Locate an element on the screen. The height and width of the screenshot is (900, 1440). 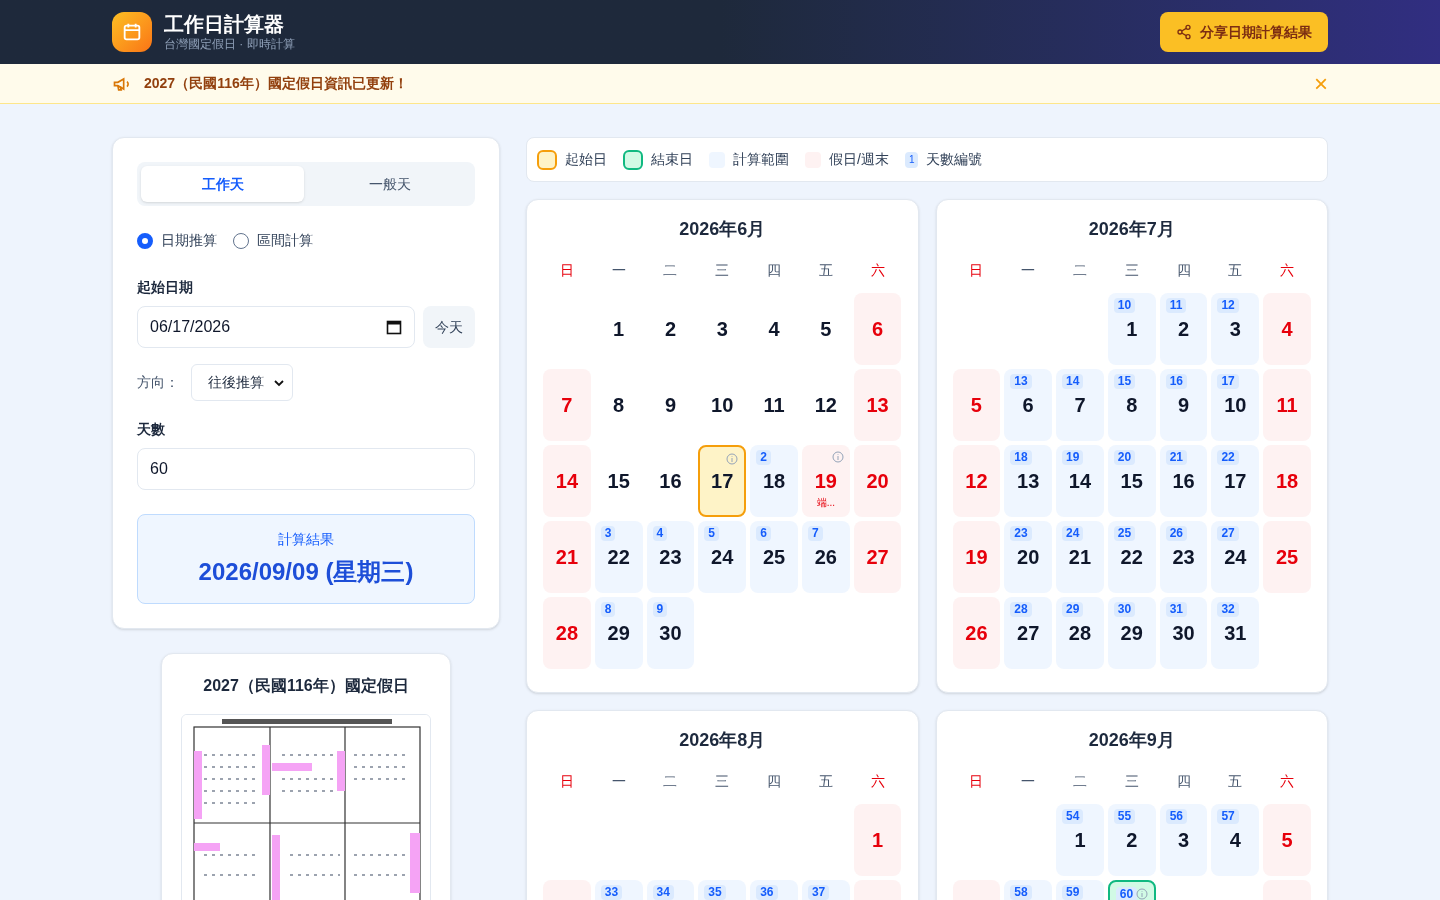
day-cell: 4 is located at coordinates (774, 329).